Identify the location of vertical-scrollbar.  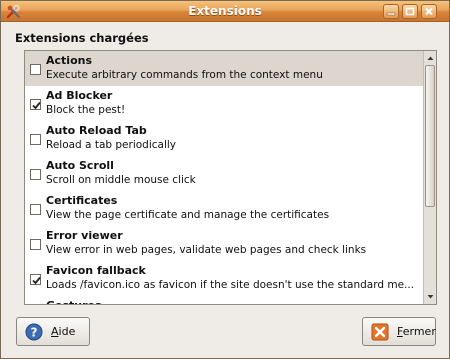
(429, 177).